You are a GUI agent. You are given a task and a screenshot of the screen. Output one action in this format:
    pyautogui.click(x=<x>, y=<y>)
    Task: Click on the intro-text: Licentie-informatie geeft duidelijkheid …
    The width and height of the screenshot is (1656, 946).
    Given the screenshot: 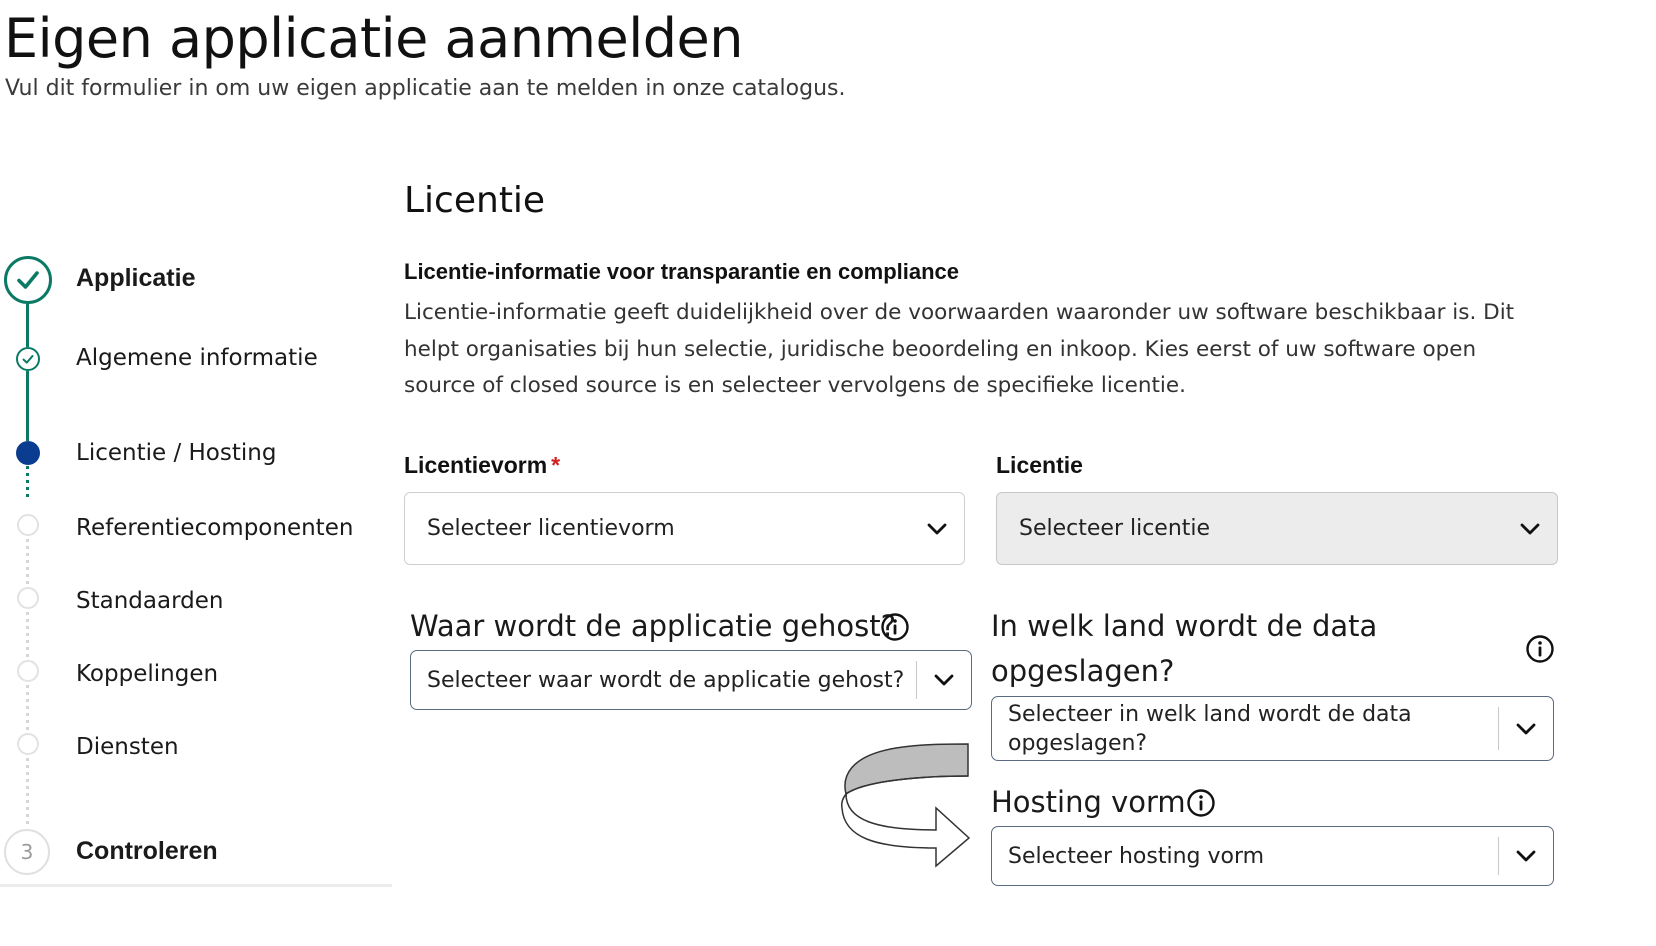 What is the action you would take?
    pyautogui.click(x=959, y=349)
    